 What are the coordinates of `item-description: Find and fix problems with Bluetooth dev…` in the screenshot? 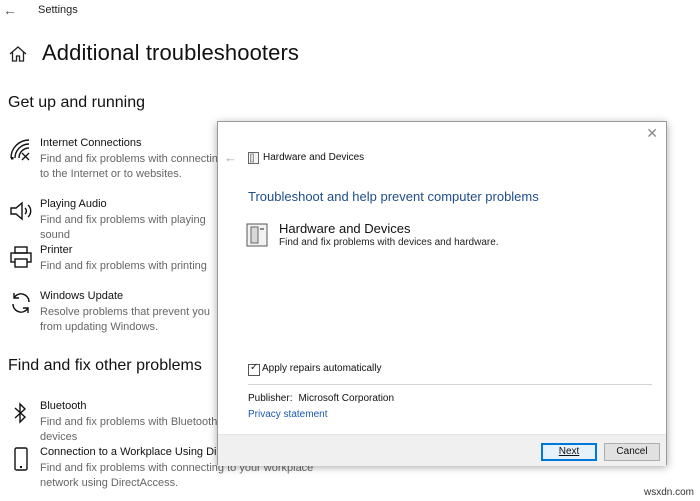 It's located at (129, 429).